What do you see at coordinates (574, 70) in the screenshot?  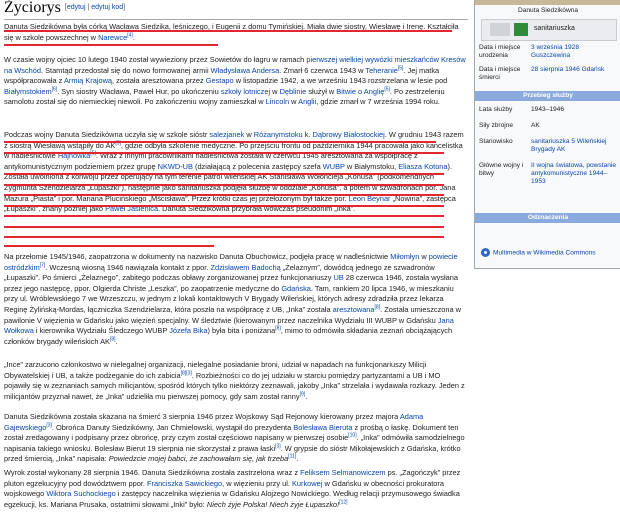 I see `died-value: 28 sierpnia 1946 Gdańsk` at bounding box center [574, 70].